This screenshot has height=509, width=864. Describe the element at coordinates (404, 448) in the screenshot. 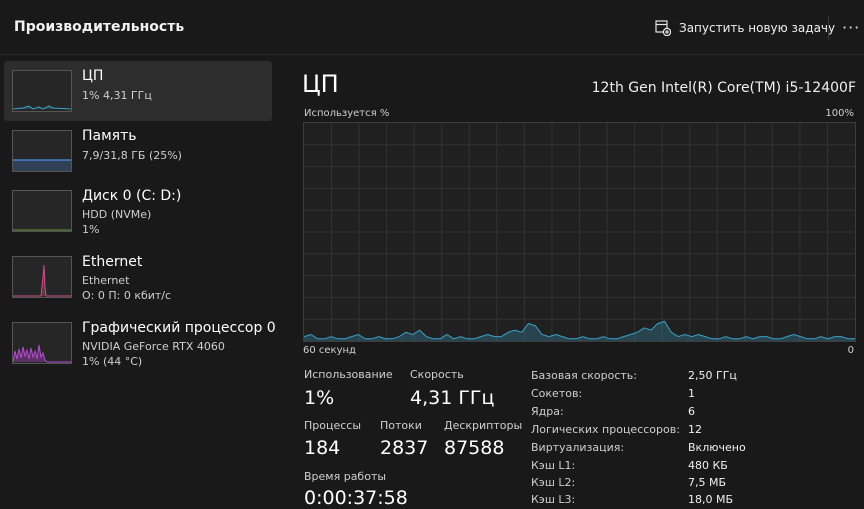

I see `threads-value: 2837` at that location.